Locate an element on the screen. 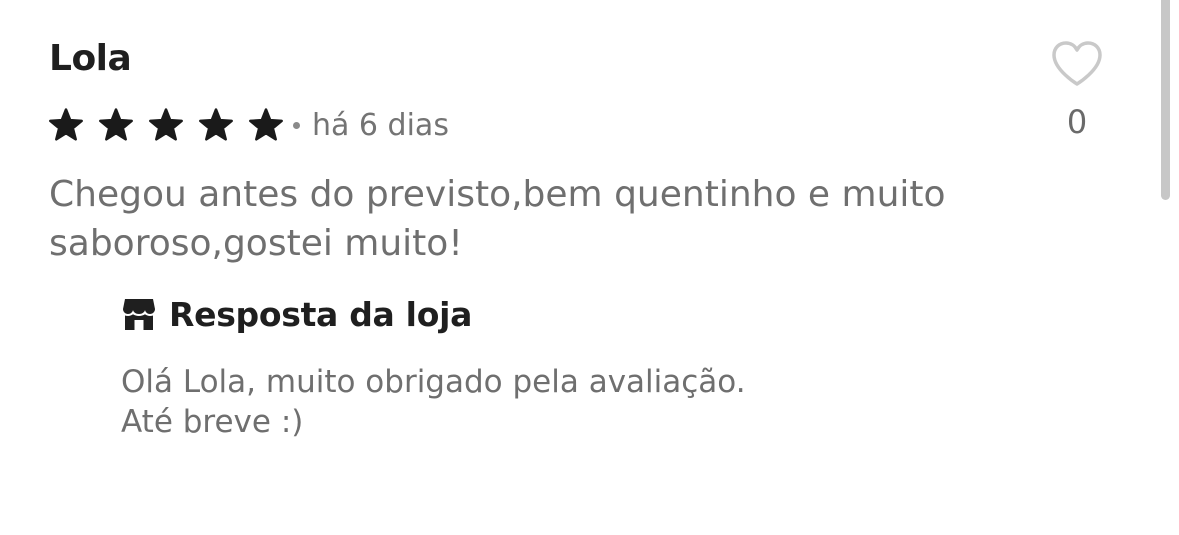  store-icon is located at coordinates (139, 314).